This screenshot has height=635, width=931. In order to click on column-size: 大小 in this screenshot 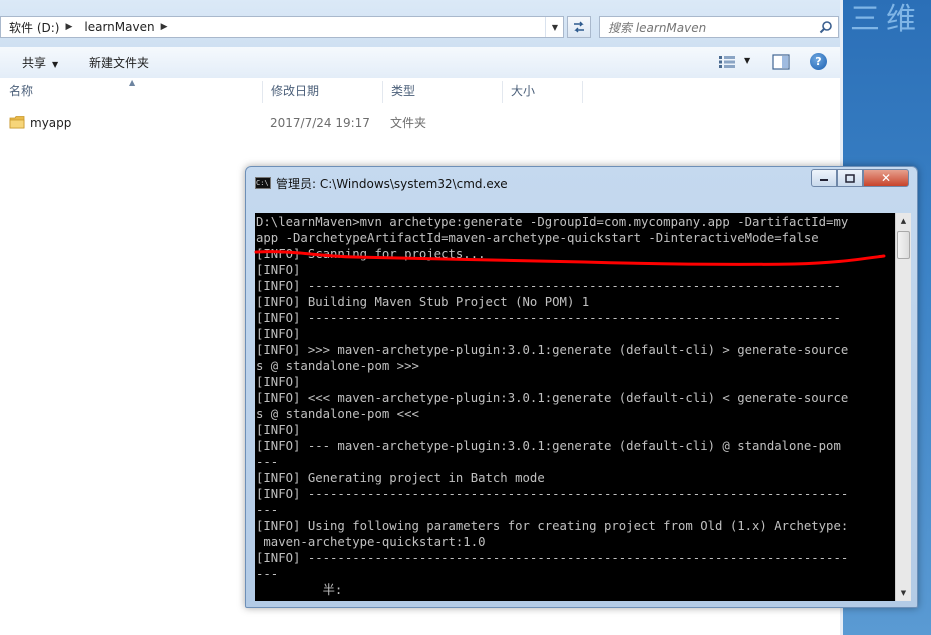, I will do `click(542, 91)`.